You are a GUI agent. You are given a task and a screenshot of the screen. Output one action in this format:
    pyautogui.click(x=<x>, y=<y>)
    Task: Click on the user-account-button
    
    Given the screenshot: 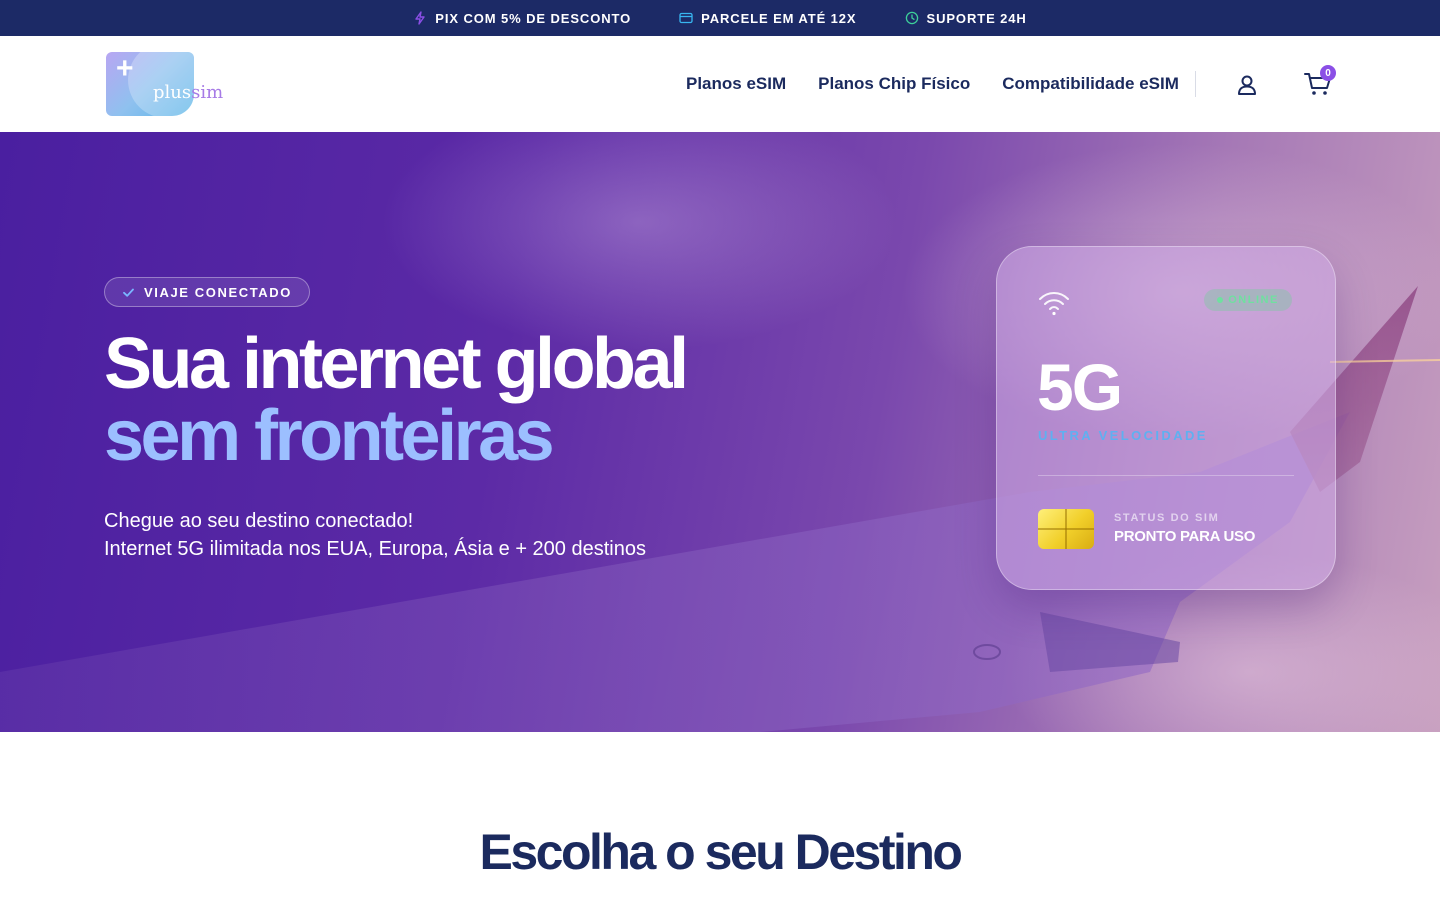 What is the action you would take?
    pyautogui.click(x=1247, y=85)
    